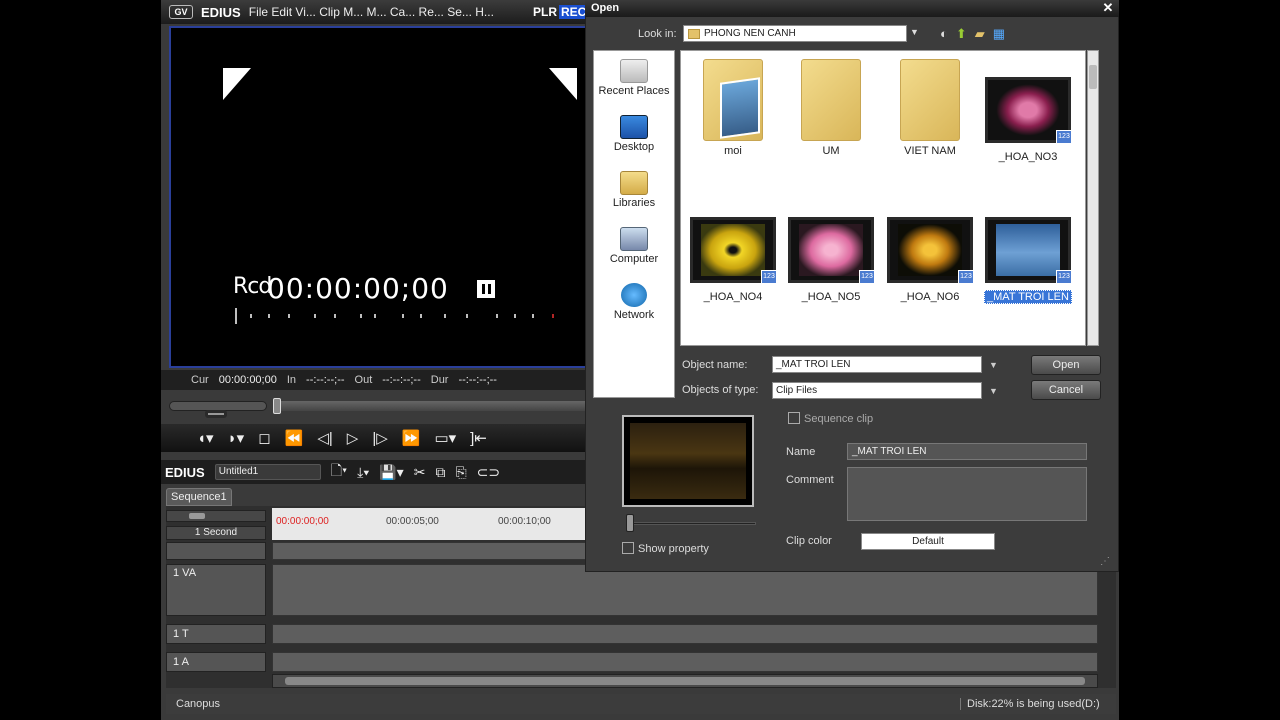 This screenshot has height=720, width=1280. What do you see at coordinates (967, 451) in the screenshot?
I see `name-field: _MAT TROI LEN` at bounding box center [967, 451].